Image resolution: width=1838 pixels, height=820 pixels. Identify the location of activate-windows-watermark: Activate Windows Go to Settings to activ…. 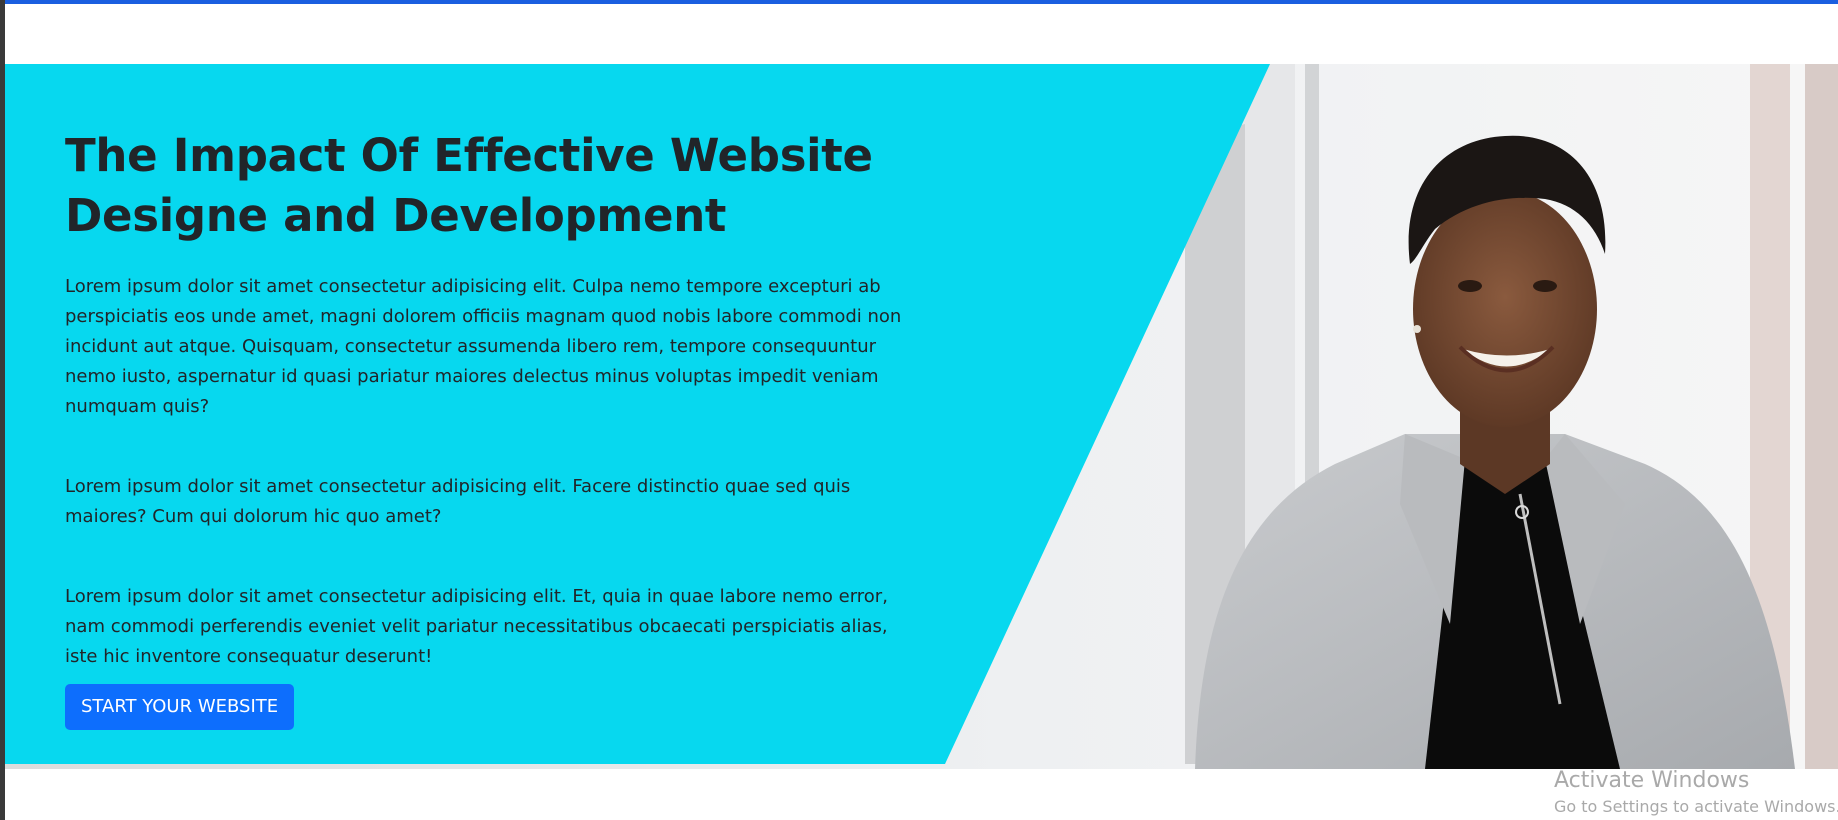
(1696, 792).